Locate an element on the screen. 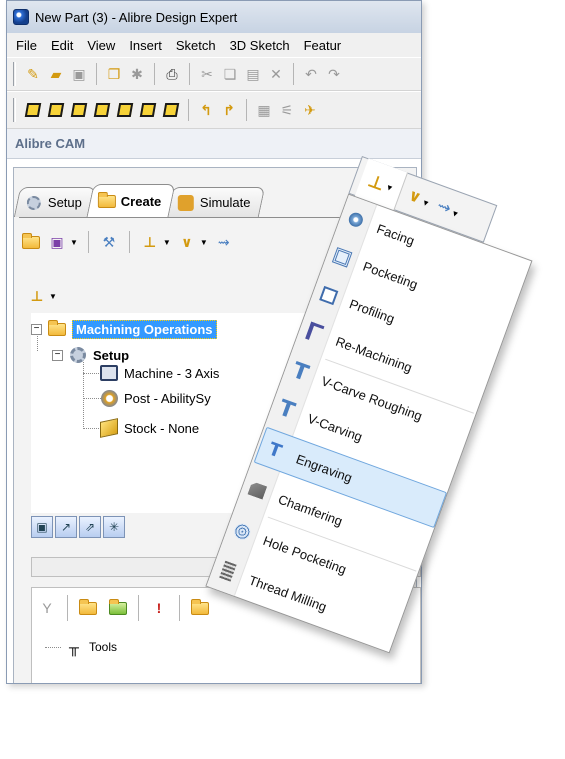 This screenshot has width=565, height=759. tree-item-post: Post - AbilitySy is located at coordinates (155, 398).